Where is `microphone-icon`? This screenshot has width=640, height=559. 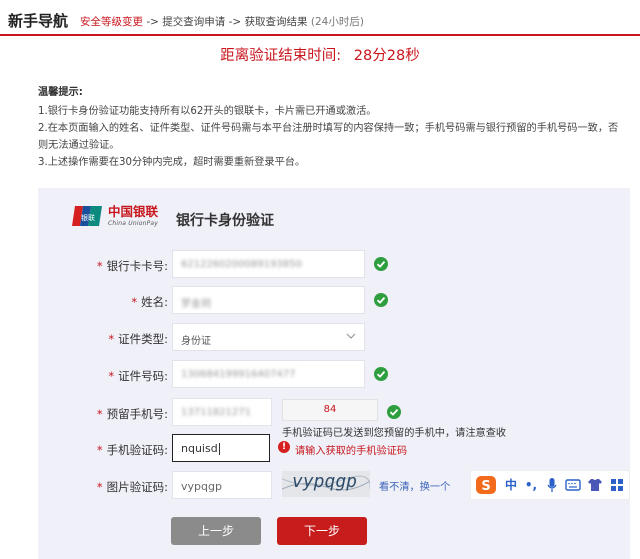
microphone-icon is located at coordinates (552, 485).